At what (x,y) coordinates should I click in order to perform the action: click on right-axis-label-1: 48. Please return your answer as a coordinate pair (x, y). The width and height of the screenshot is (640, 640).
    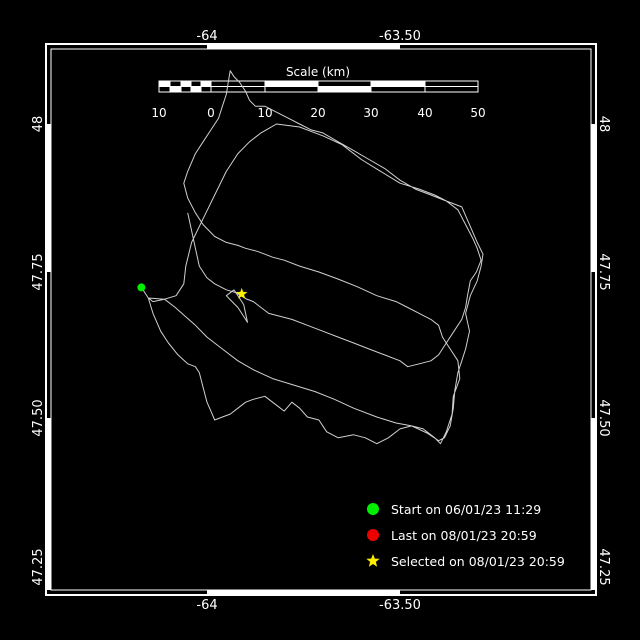
    Looking at the image, I should click on (603, 124).